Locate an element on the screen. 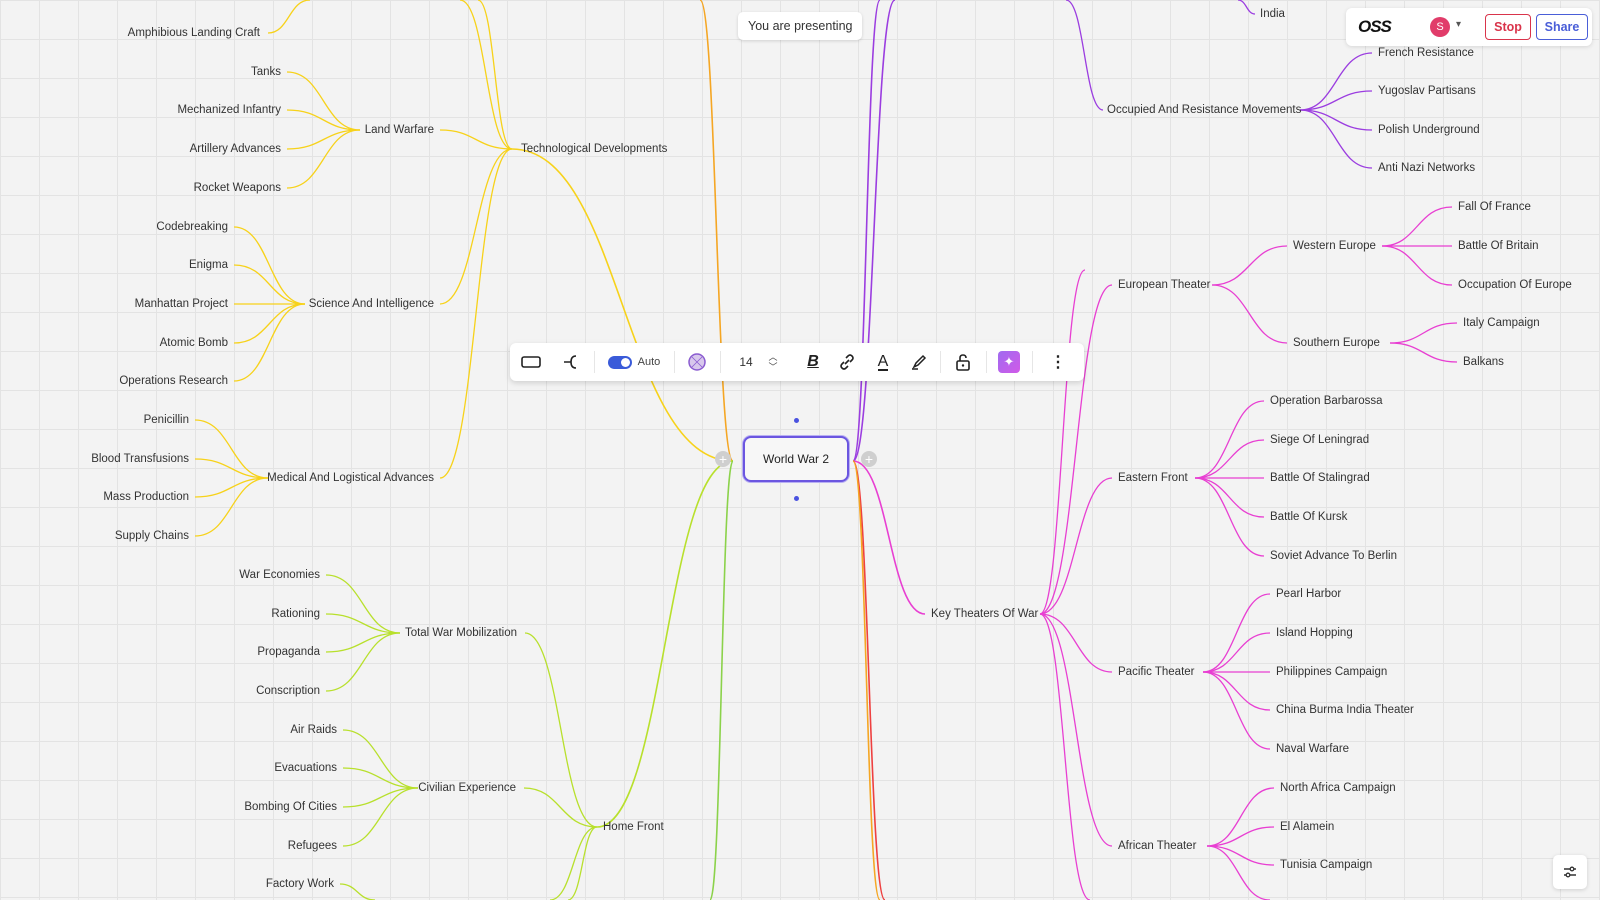  node-penicillin: Penicillin is located at coordinates (166, 420).